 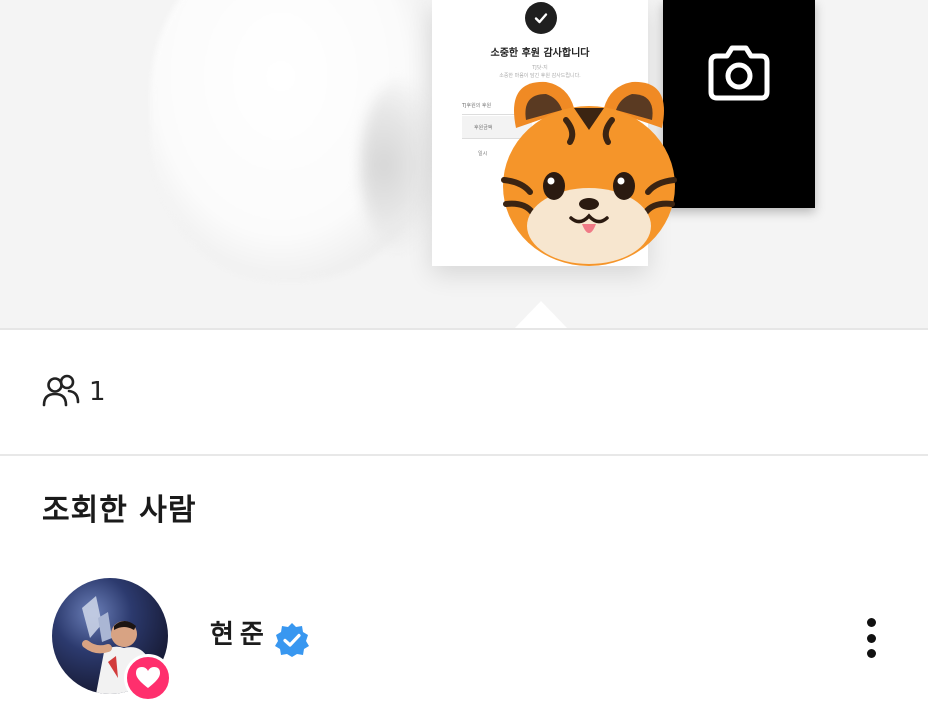 I want to click on viewer-count: 1, so click(x=97, y=392).